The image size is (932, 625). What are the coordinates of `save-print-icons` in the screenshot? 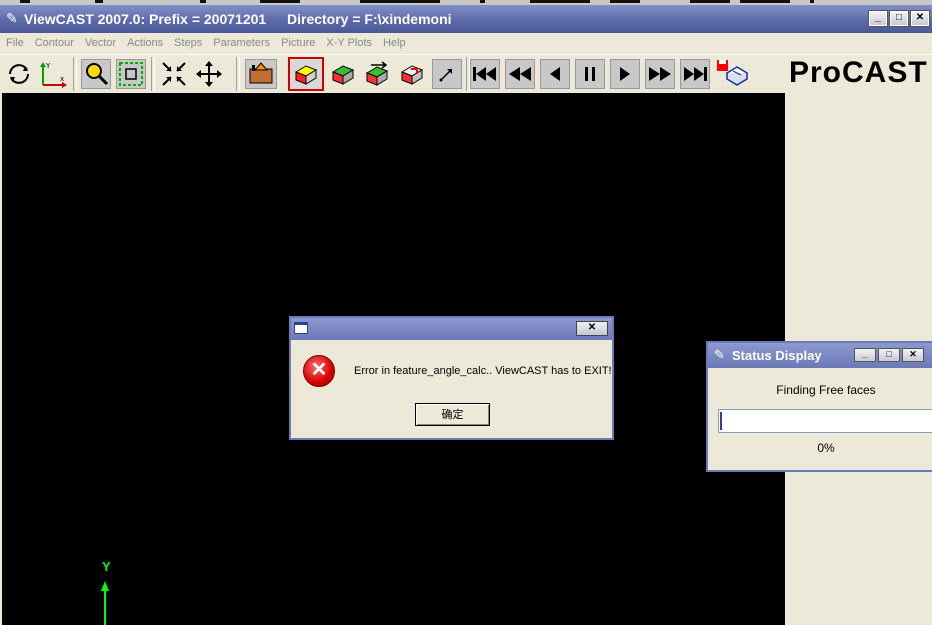 It's located at (733, 73).